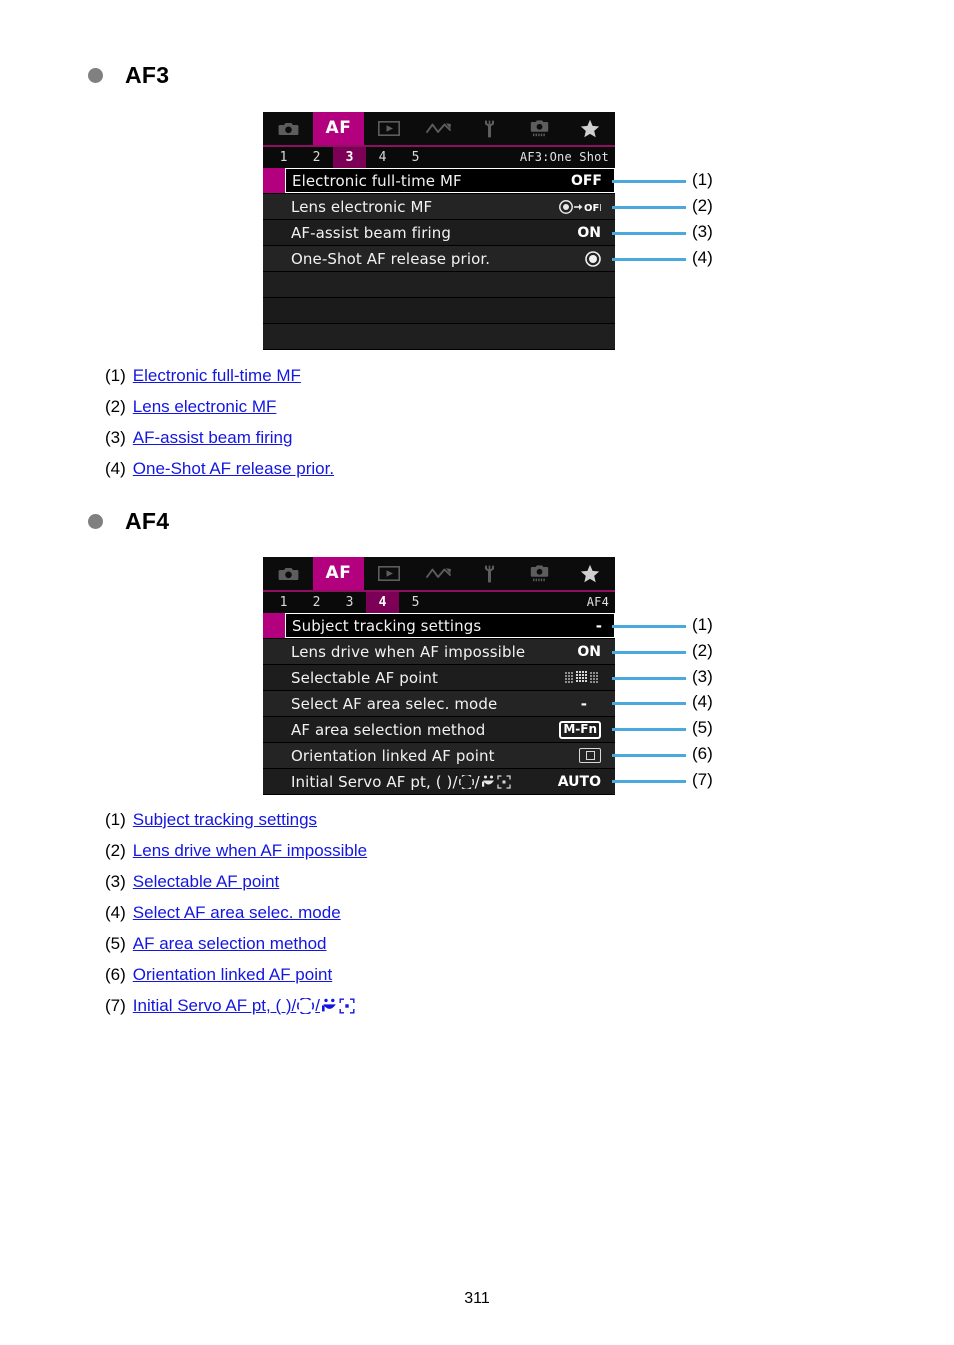 The width and height of the screenshot is (954, 1345). I want to click on menu-row: AF area selection method M-Fn, so click(439, 730).